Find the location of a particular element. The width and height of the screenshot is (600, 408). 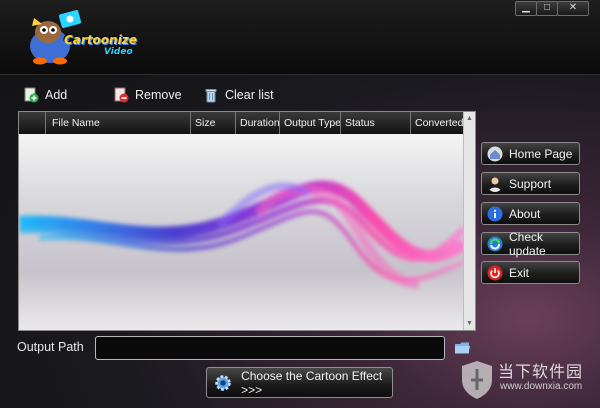

choose-cartoon-effect-label: Choose the Cartoon Effect >>> is located at coordinates (312, 382).